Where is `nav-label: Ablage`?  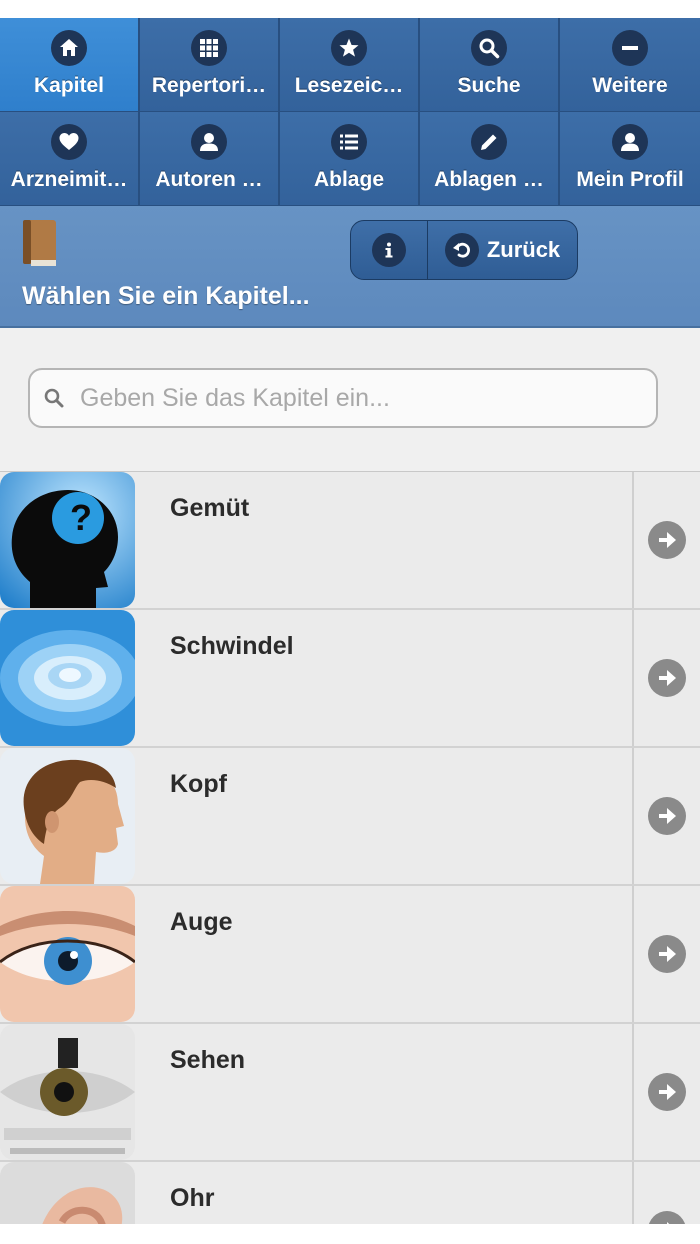 nav-label: Ablage is located at coordinates (348, 179).